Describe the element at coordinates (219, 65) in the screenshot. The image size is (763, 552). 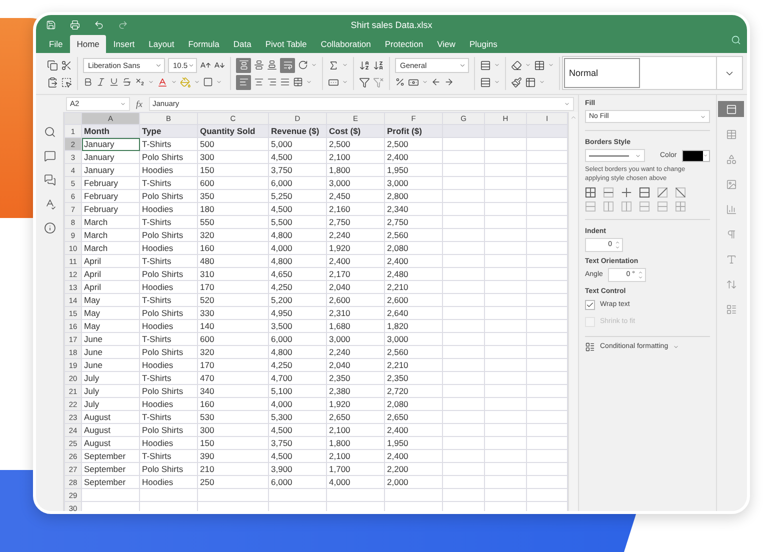
I see `font-decrease-icon` at that location.